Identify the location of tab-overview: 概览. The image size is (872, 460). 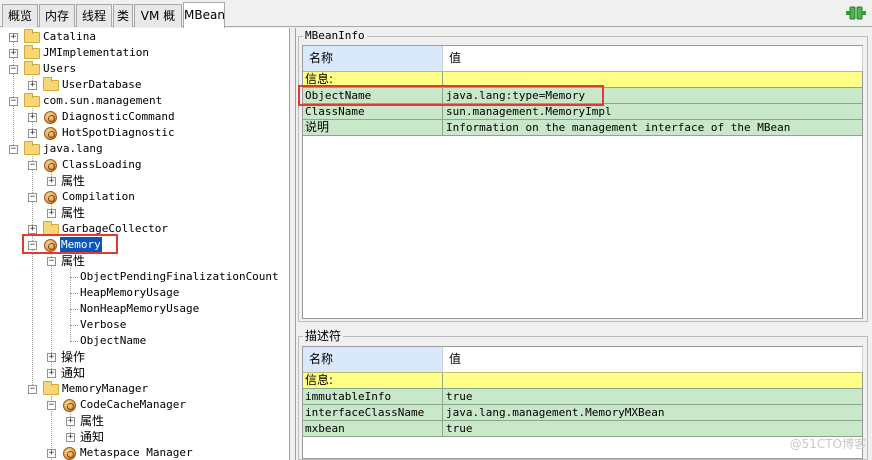
(20, 15).